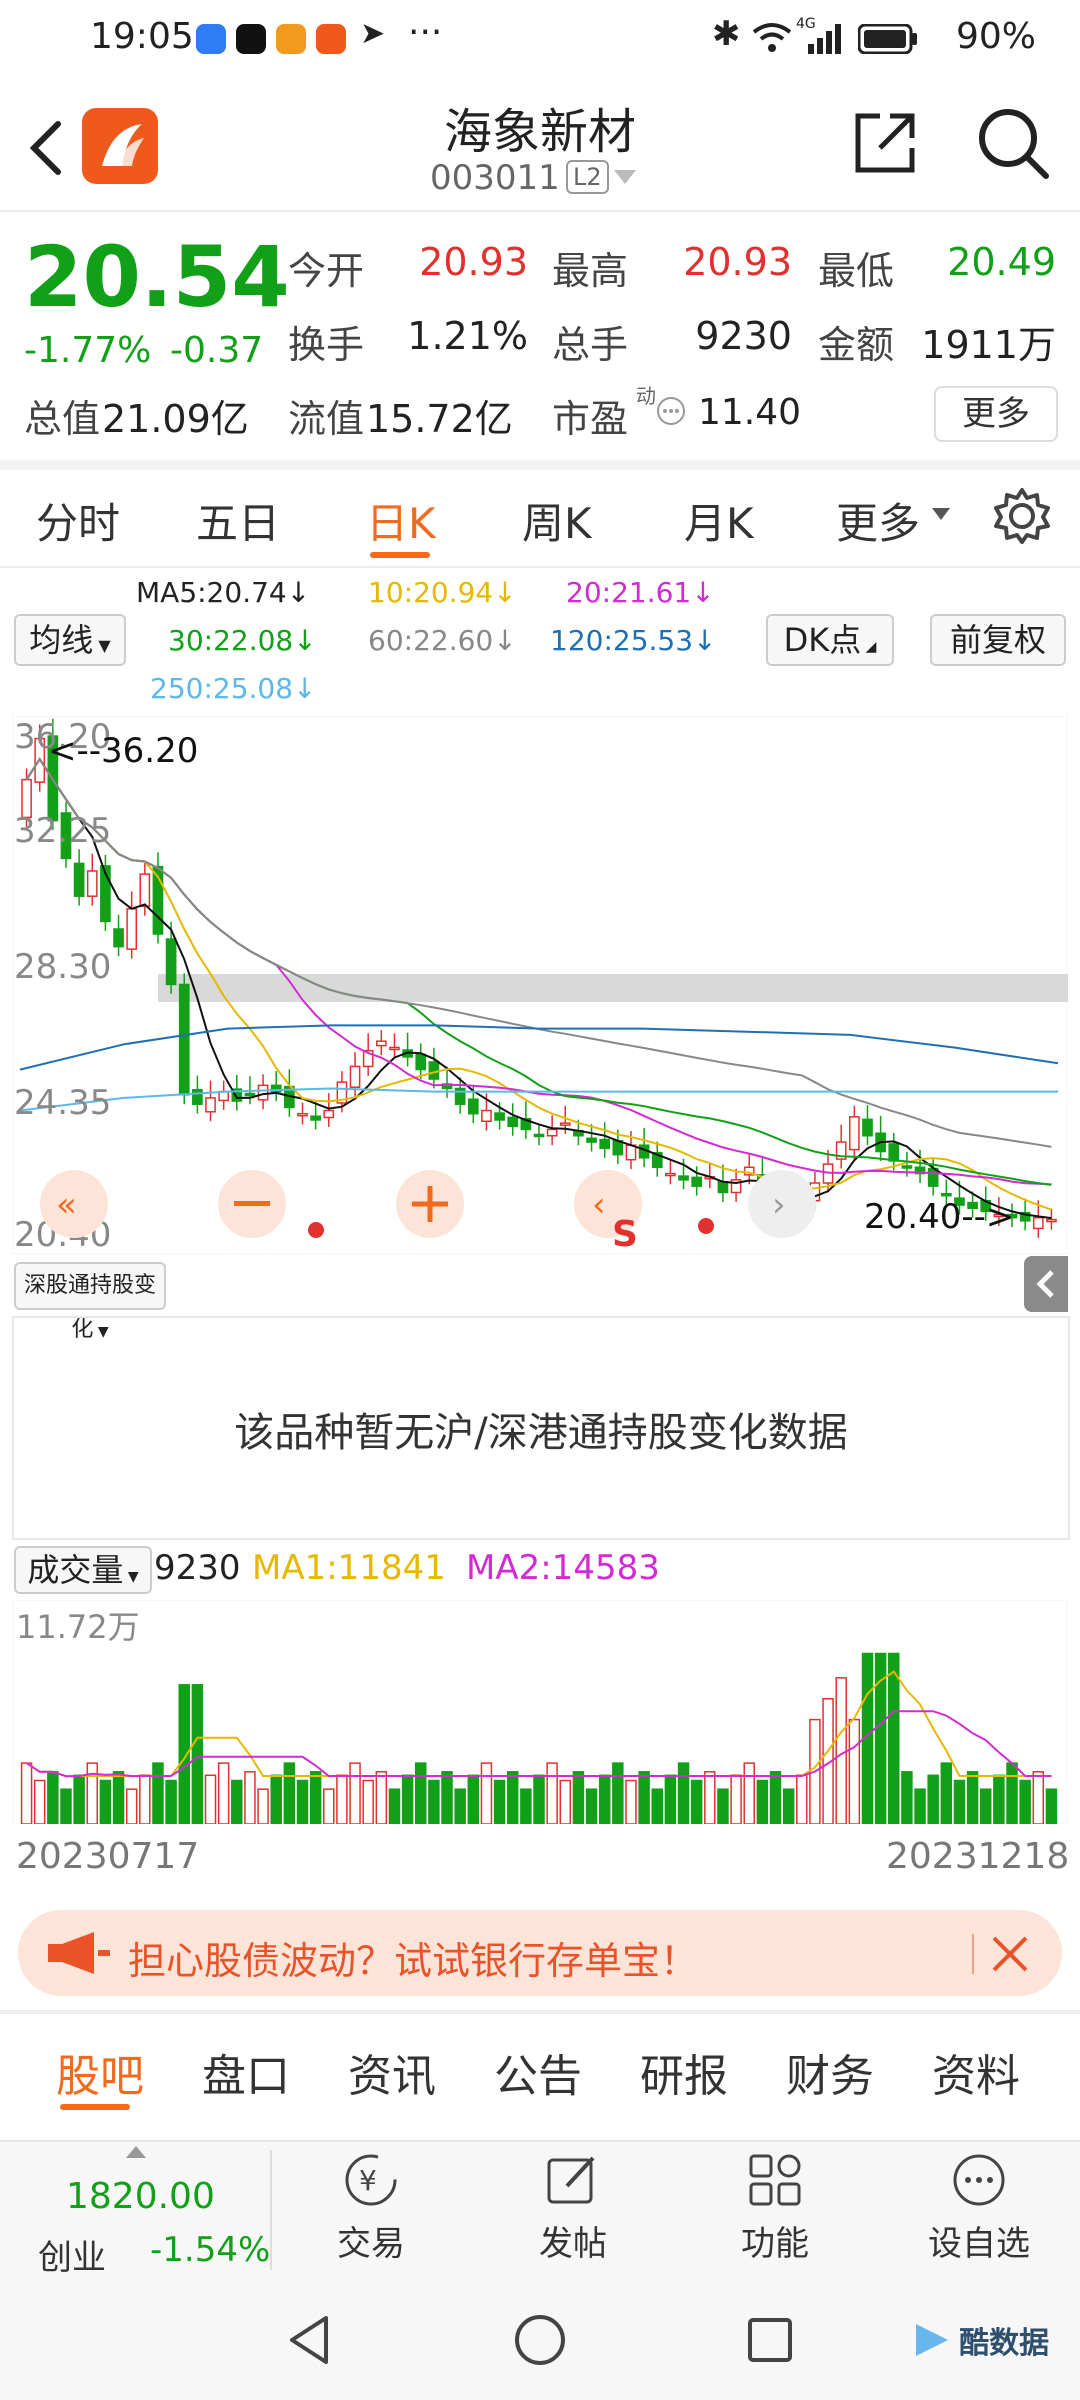  What do you see at coordinates (540, 145) in the screenshot?
I see `stock-header: 海象新材 003011 L2` at bounding box center [540, 145].